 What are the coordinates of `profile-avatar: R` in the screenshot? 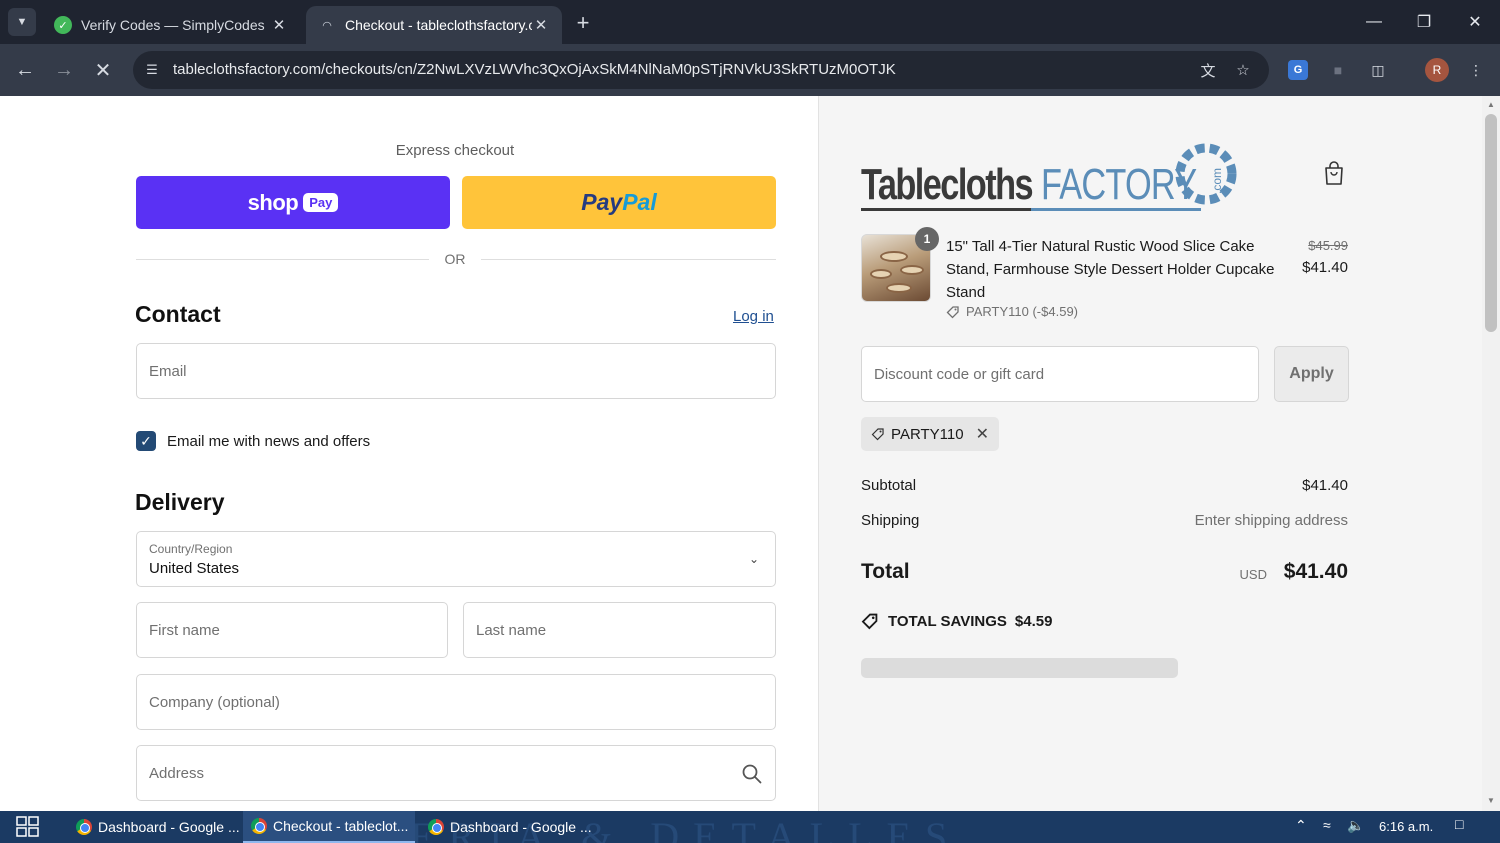 It's located at (1437, 70).